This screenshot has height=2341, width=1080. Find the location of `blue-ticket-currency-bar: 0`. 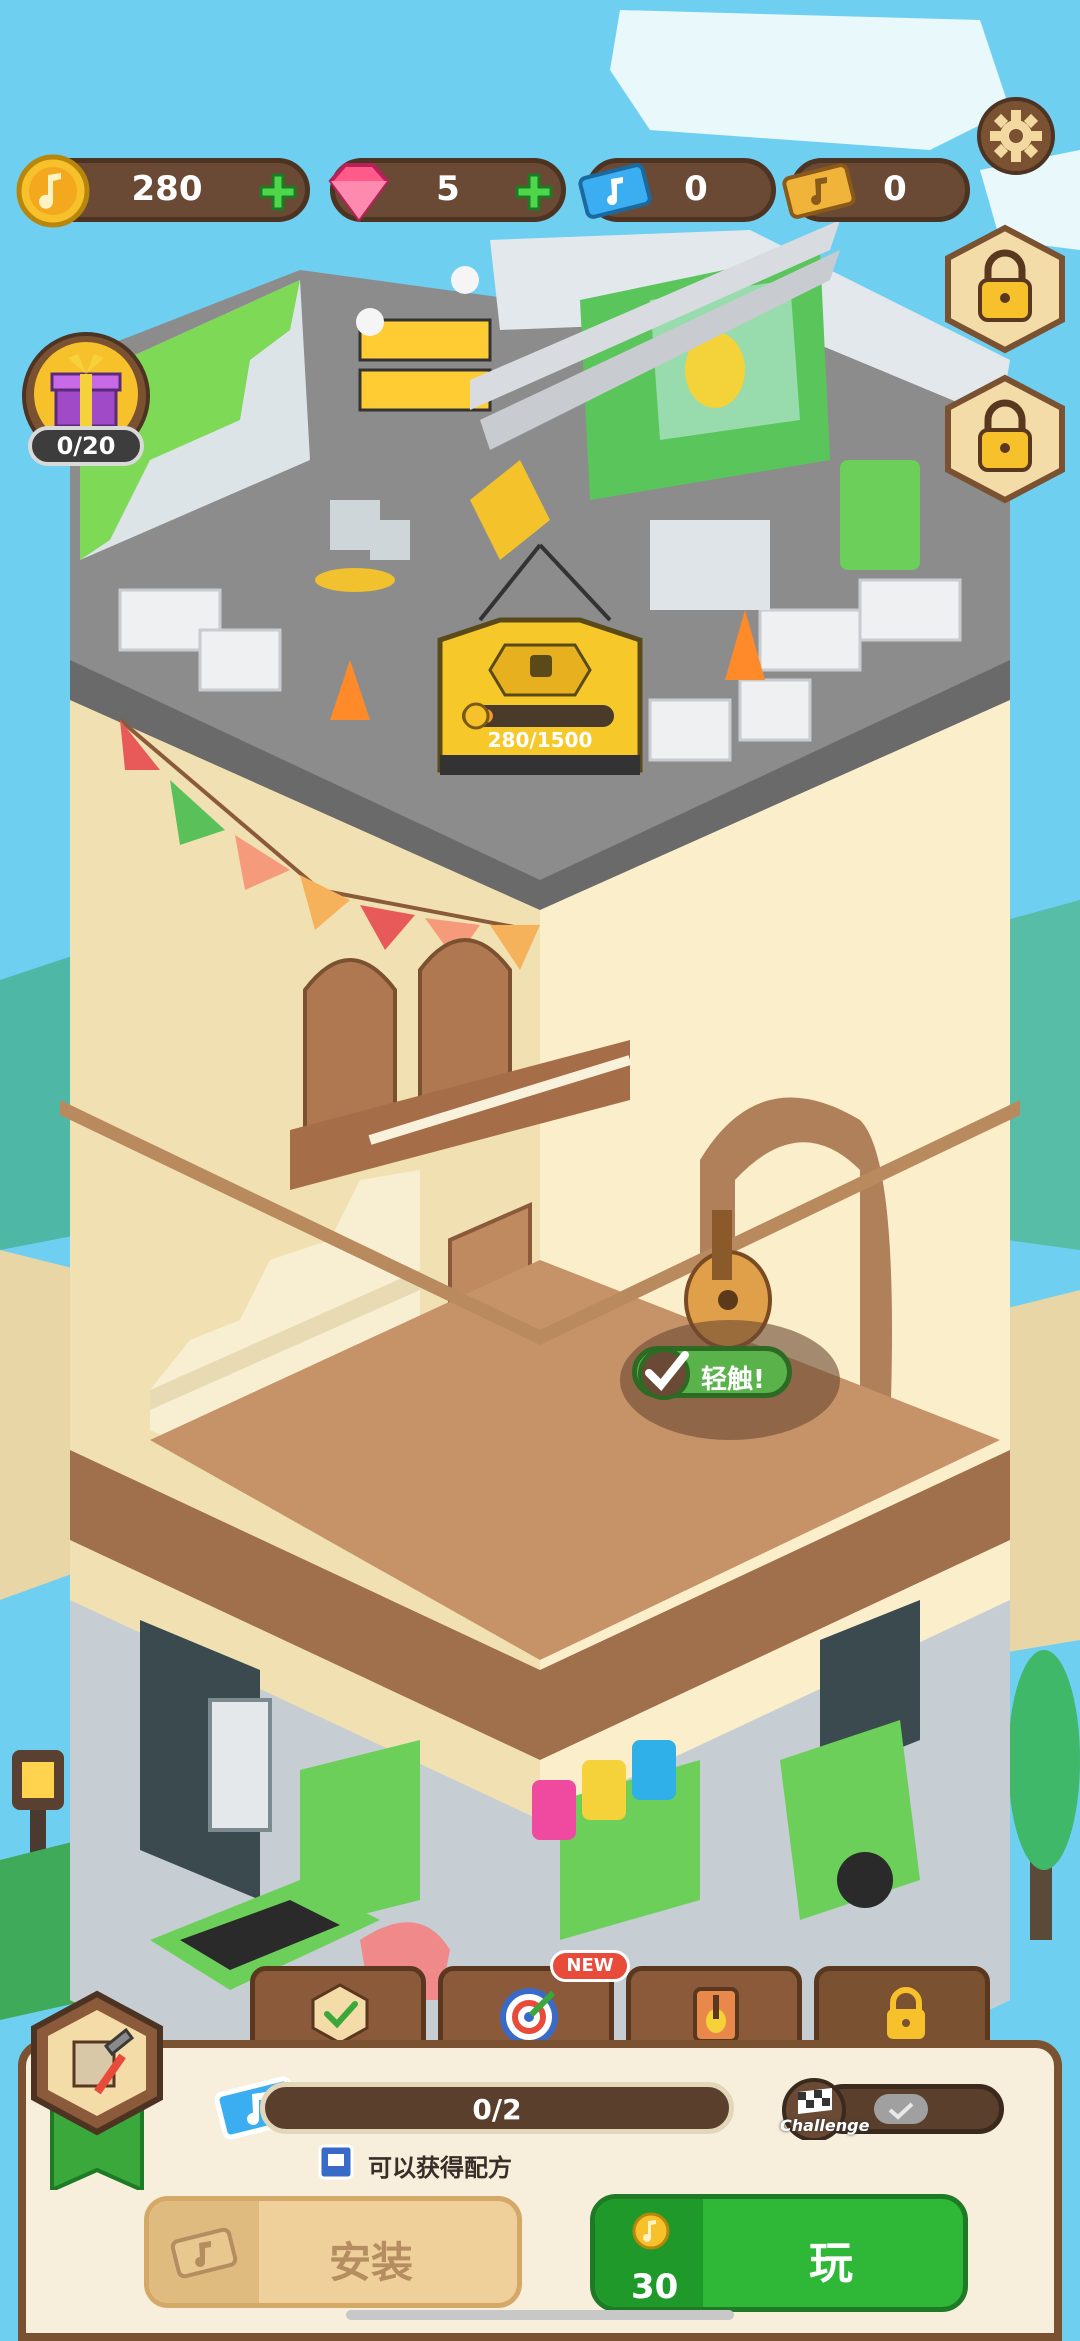

blue-ticket-currency-bar: 0 is located at coordinates (677, 190).